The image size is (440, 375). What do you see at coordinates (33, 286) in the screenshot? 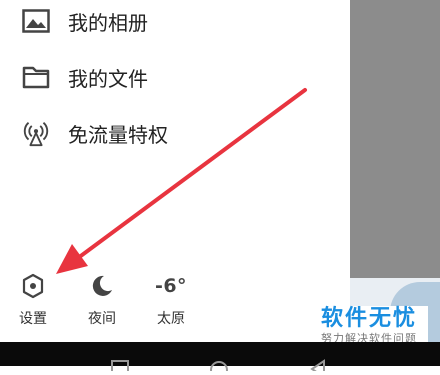
I see `settings-icon` at bounding box center [33, 286].